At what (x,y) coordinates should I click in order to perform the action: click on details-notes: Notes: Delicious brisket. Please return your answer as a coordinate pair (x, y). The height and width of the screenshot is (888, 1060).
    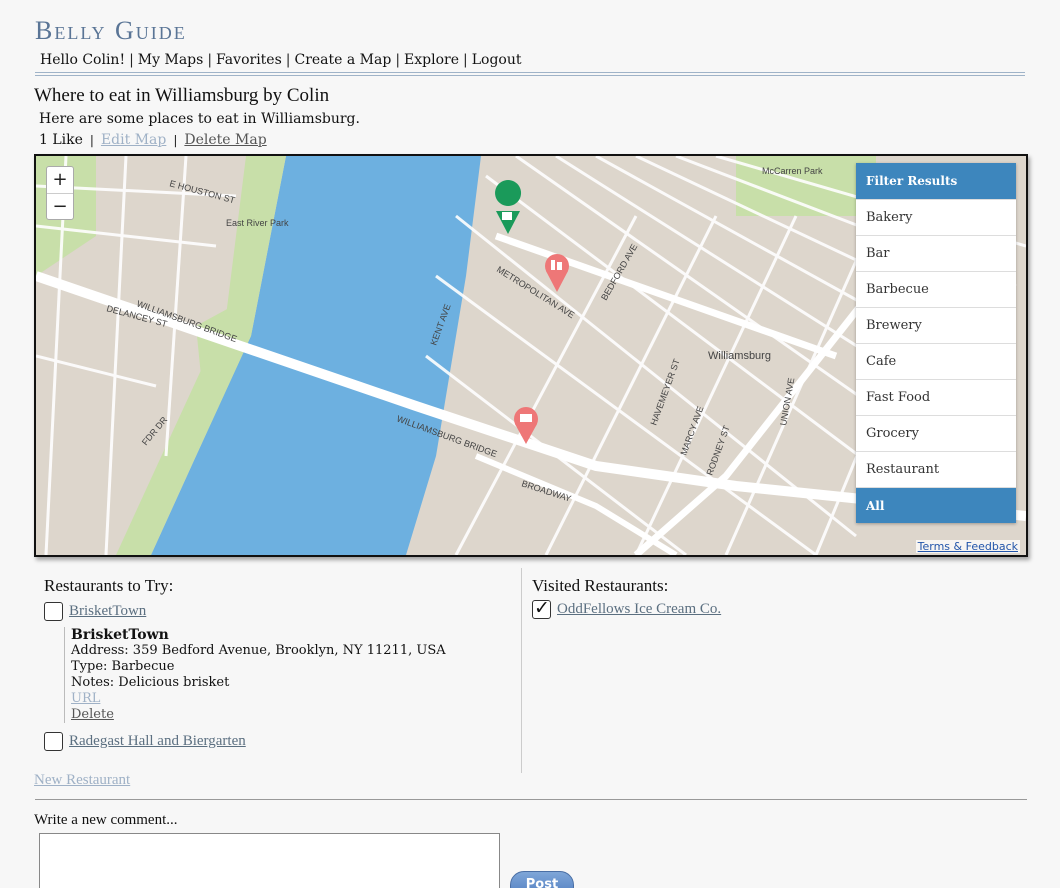
    Looking at the image, I should click on (150, 682).